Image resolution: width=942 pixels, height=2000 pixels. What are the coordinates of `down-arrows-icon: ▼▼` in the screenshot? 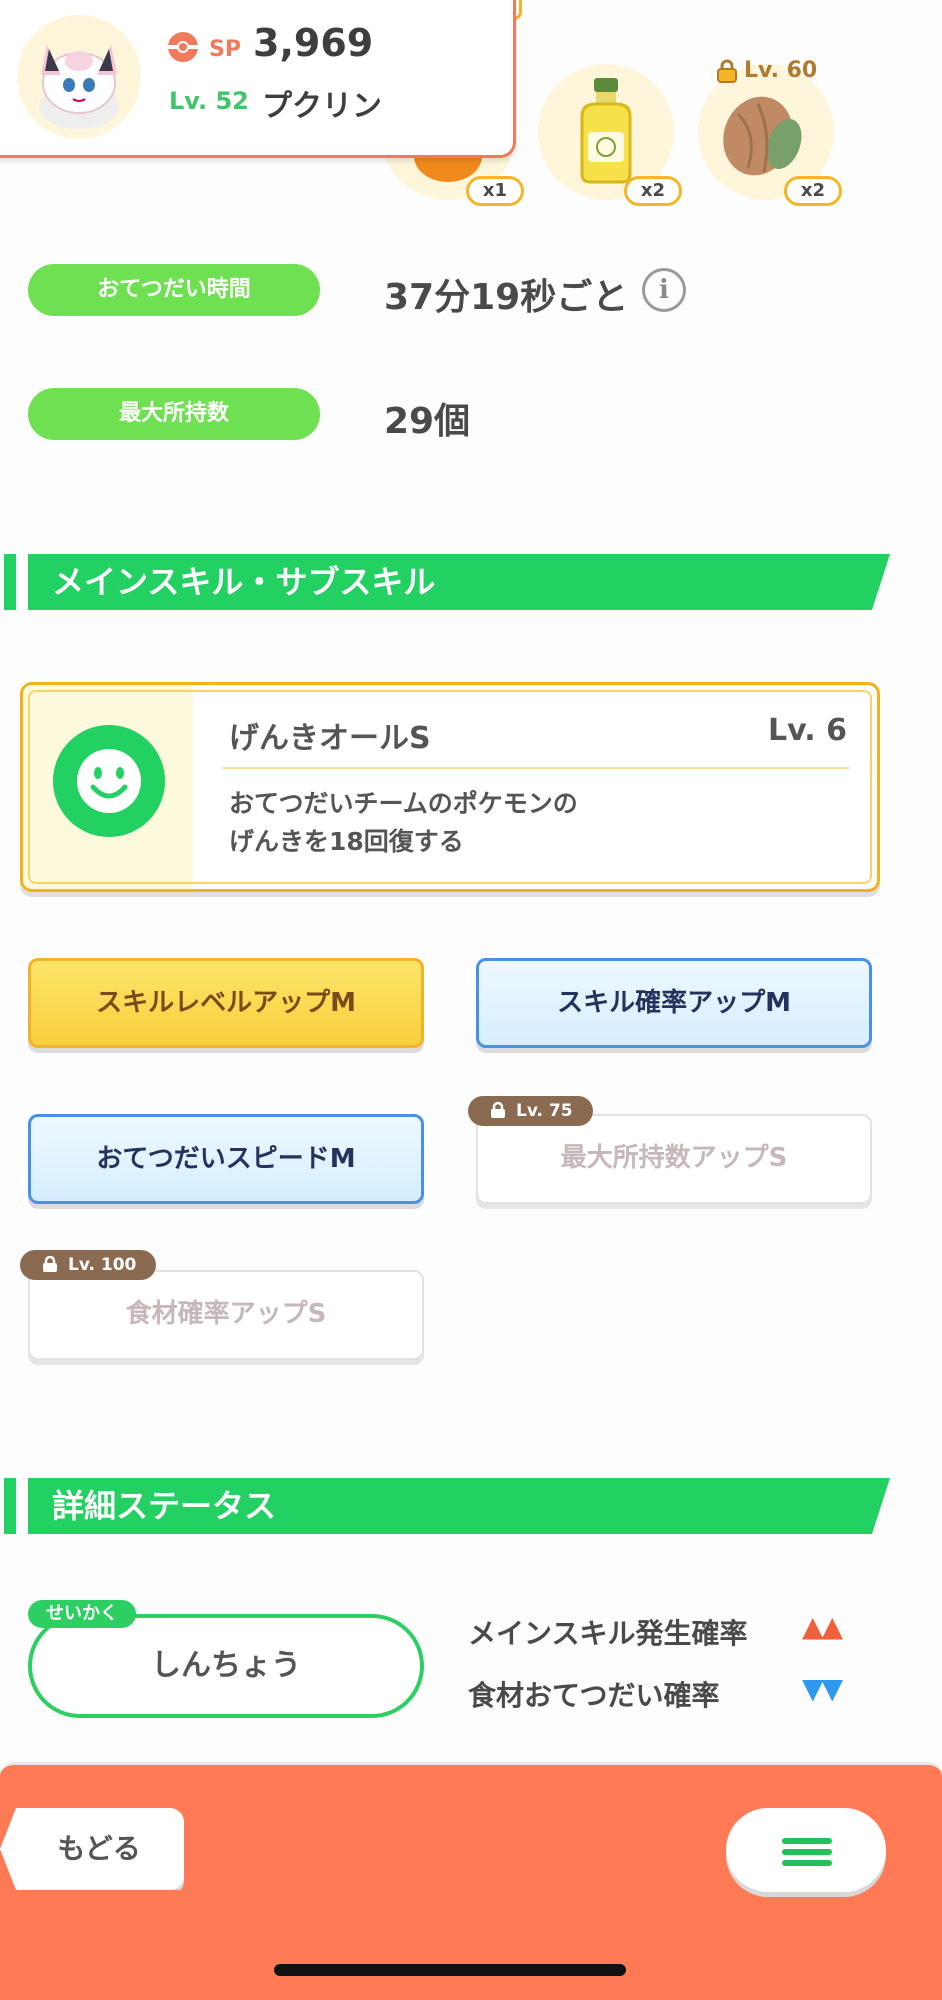 It's located at (822, 1688).